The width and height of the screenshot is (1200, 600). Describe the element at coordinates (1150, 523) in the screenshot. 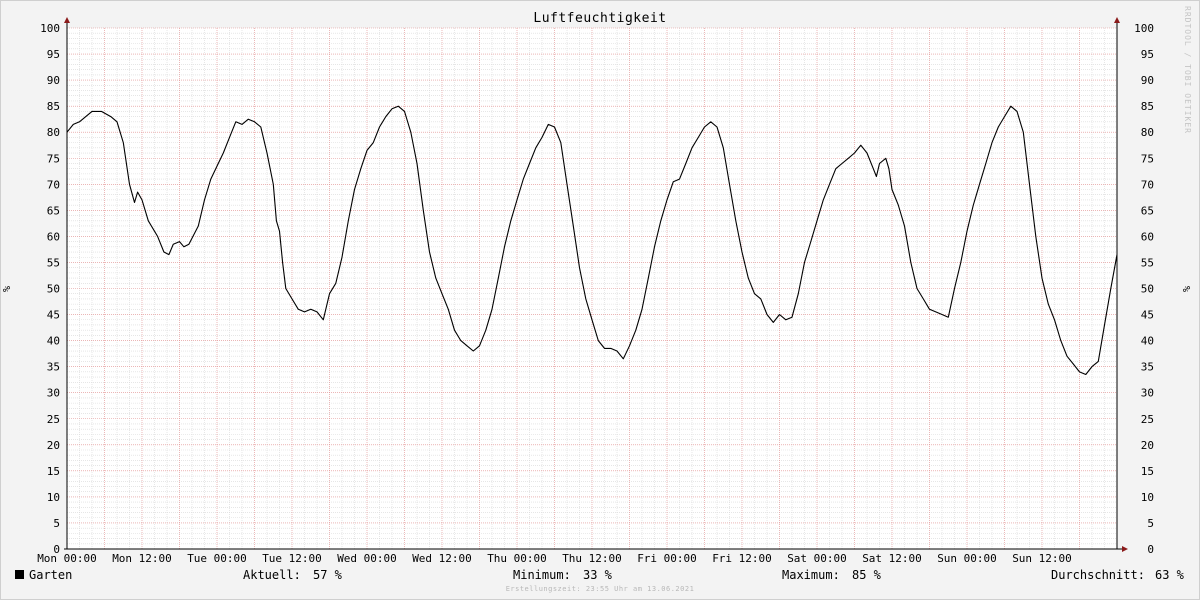

I see `y-tick-label-right: 5` at that location.